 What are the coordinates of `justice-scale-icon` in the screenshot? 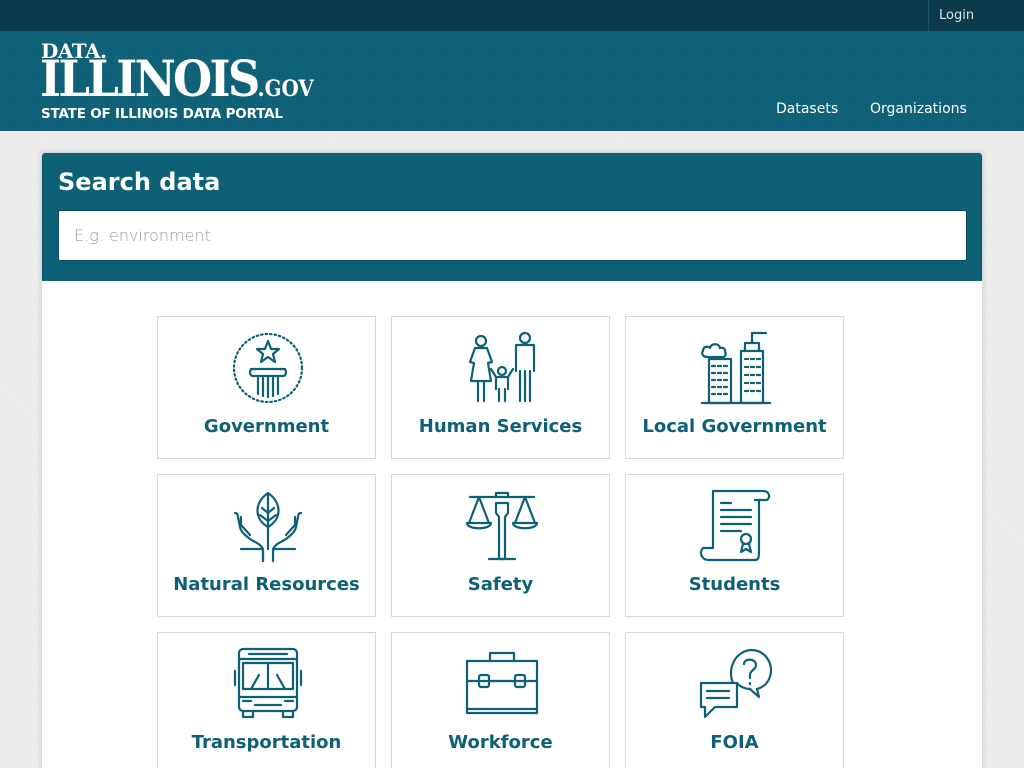 It's located at (502, 526).